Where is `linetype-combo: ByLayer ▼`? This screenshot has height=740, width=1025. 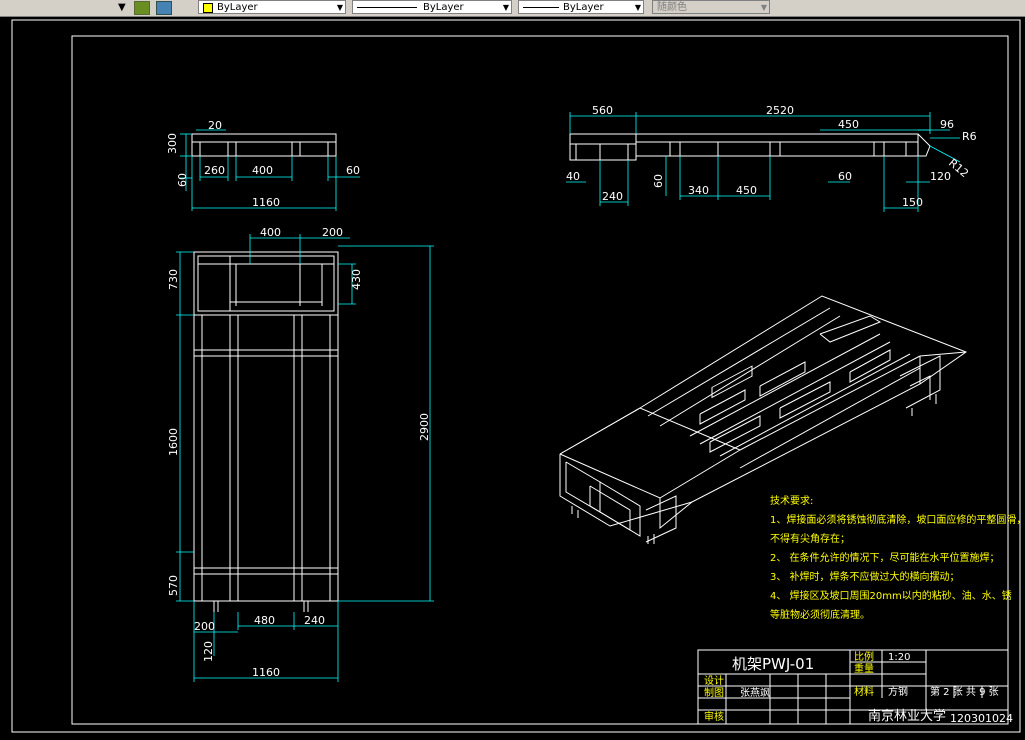
linetype-combo: ByLayer ▼ is located at coordinates (432, 7).